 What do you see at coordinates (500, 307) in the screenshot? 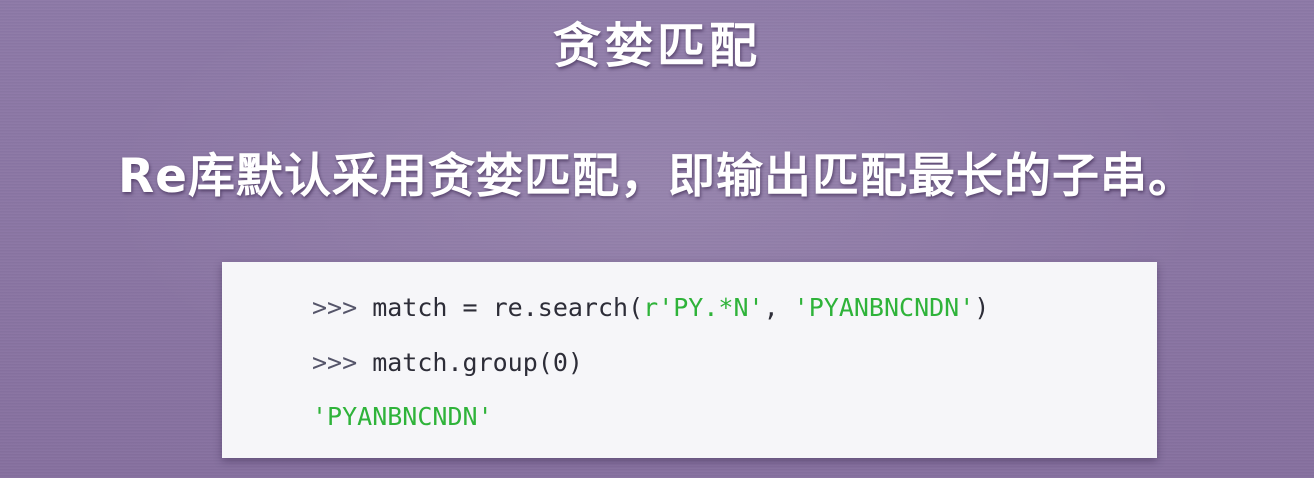
I see `code-search-call: match = re.search(` at bounding box center [500, 307].